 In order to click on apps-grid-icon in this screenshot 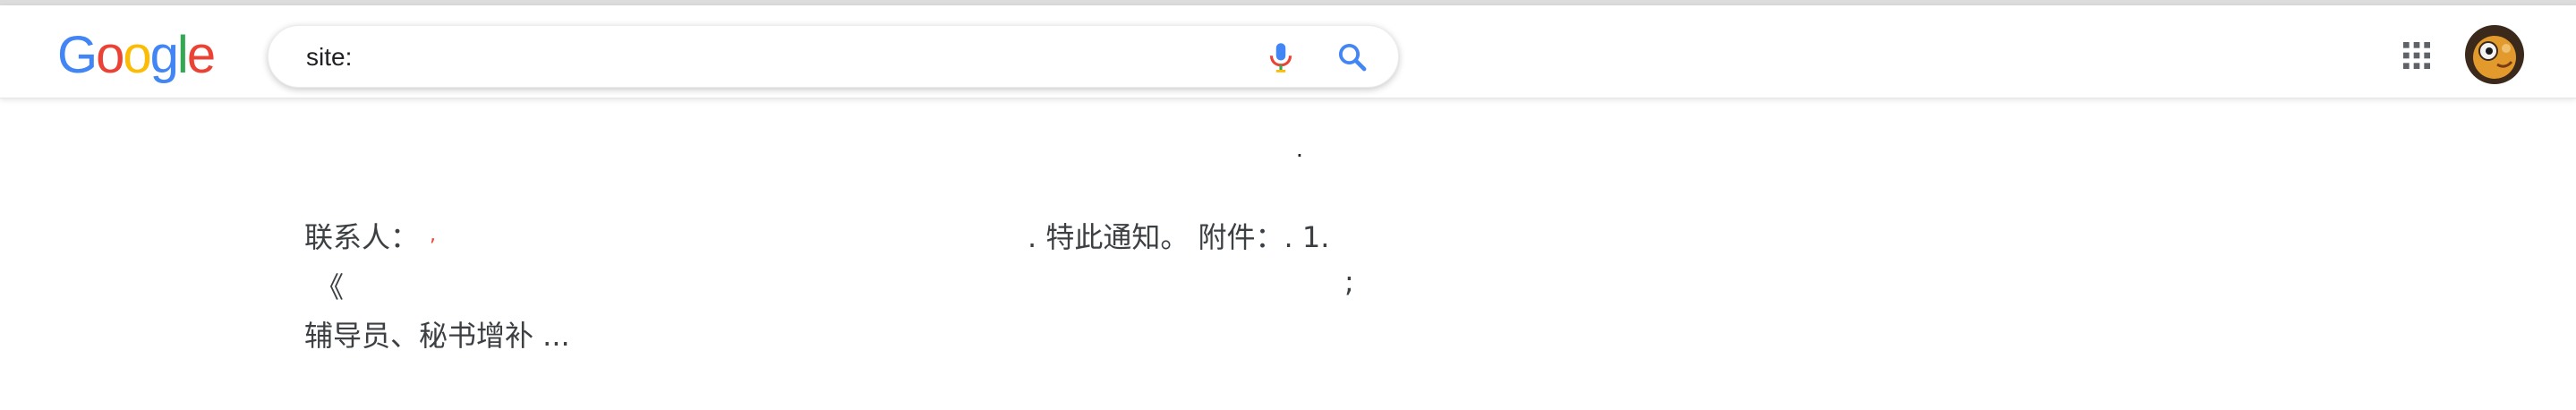, I will do `click(2417, 55)`.